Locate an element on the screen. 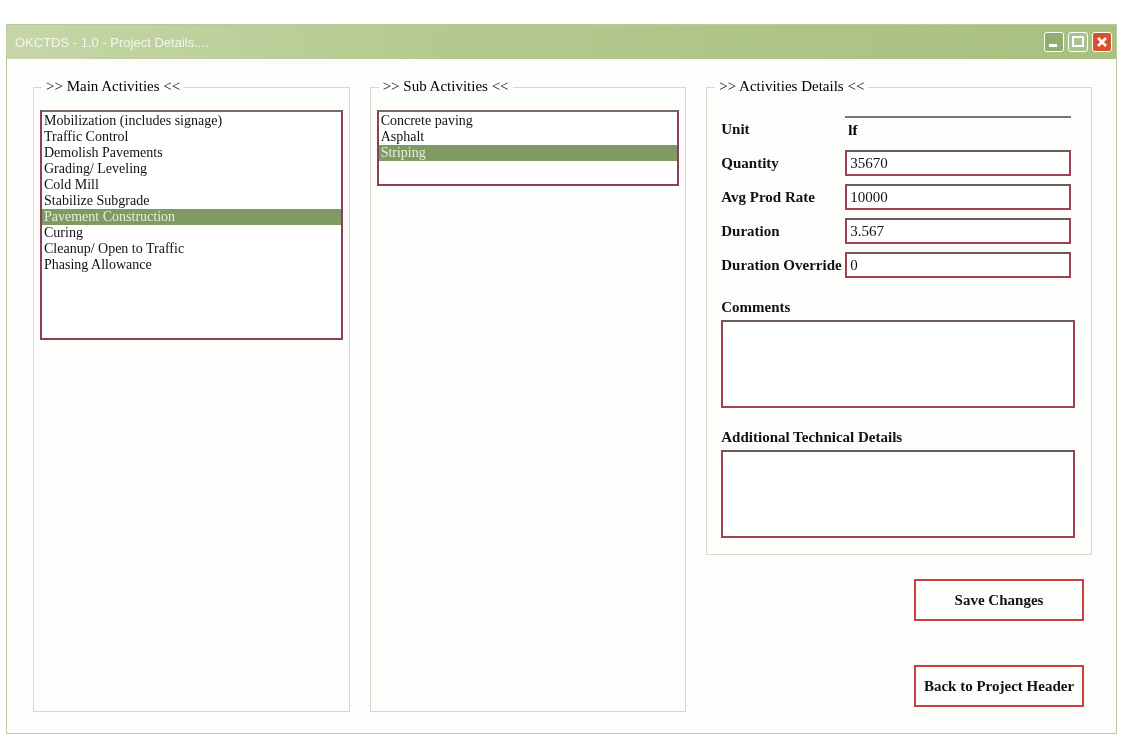 The width and height of the screenshot is (1125, 748). field-label: Additional Technical Details is located at coordinates (812, 437).